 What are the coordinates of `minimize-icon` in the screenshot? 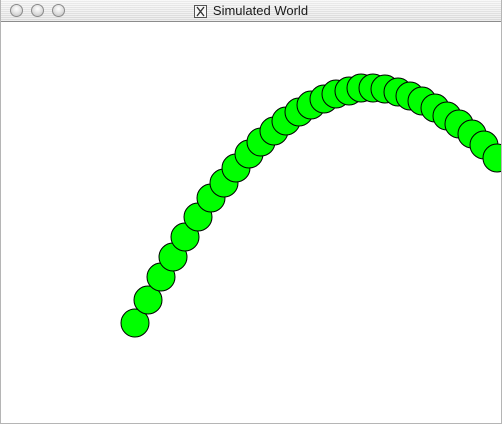 It's located at (37, 10).